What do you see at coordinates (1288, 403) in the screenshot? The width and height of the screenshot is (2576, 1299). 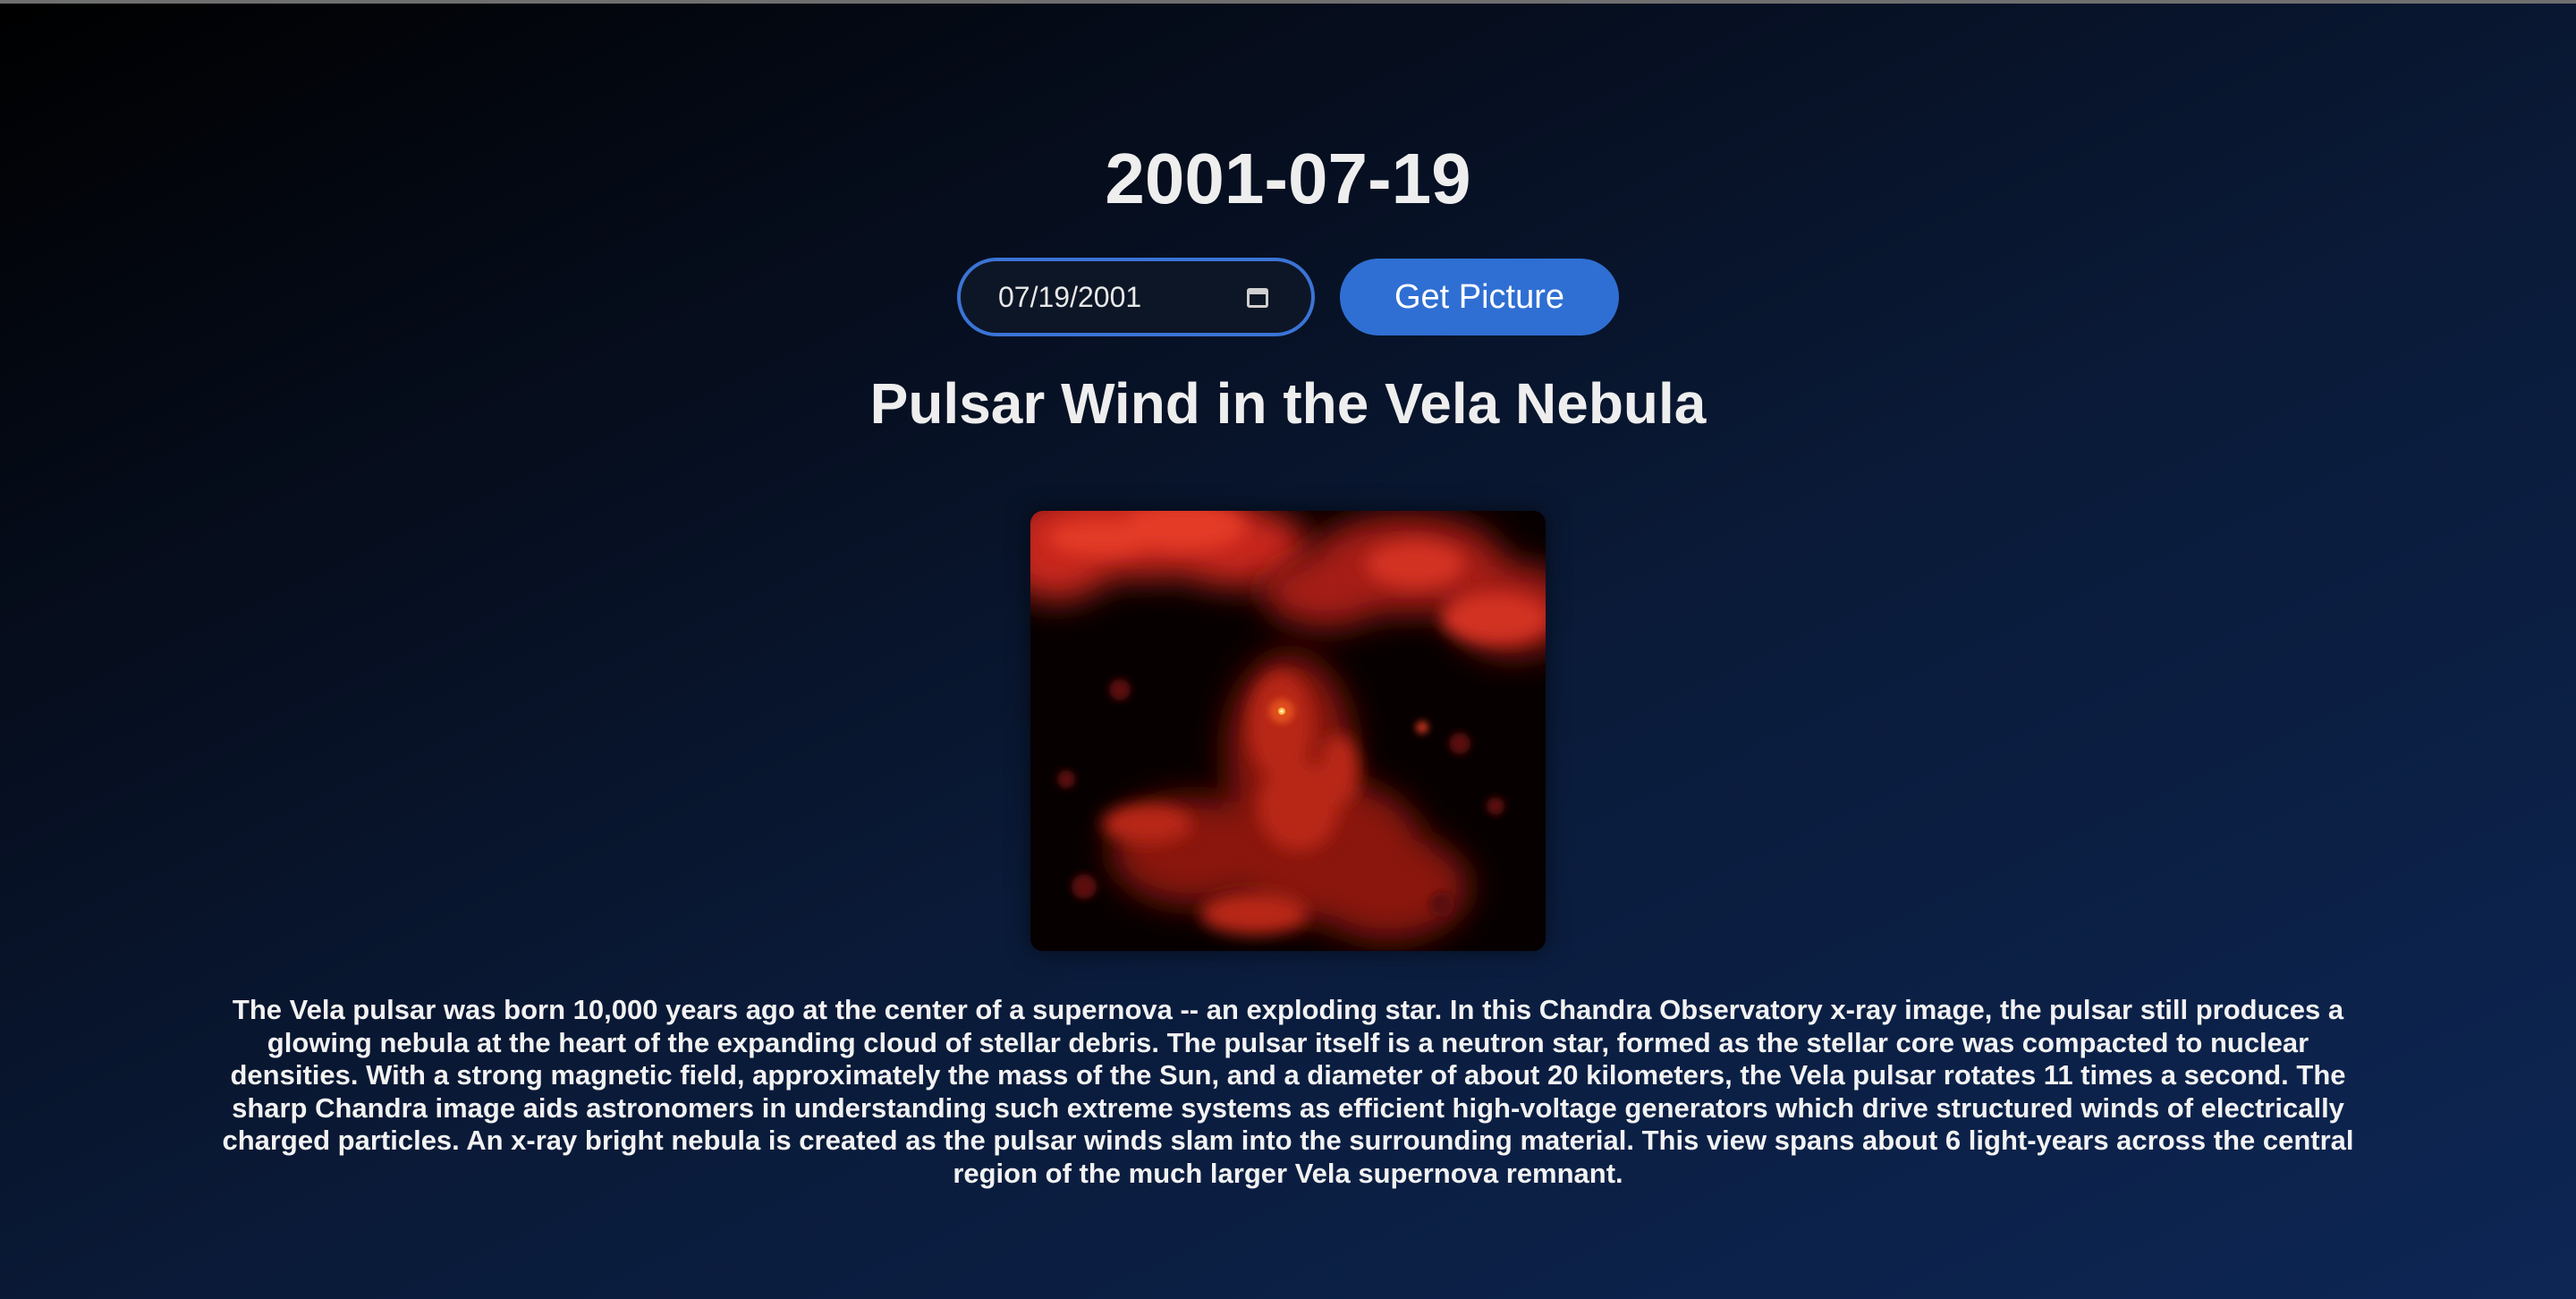 I see `picture-title: Pulsar Wind in the Vela Nebula` at bounding box center [1288, 403].